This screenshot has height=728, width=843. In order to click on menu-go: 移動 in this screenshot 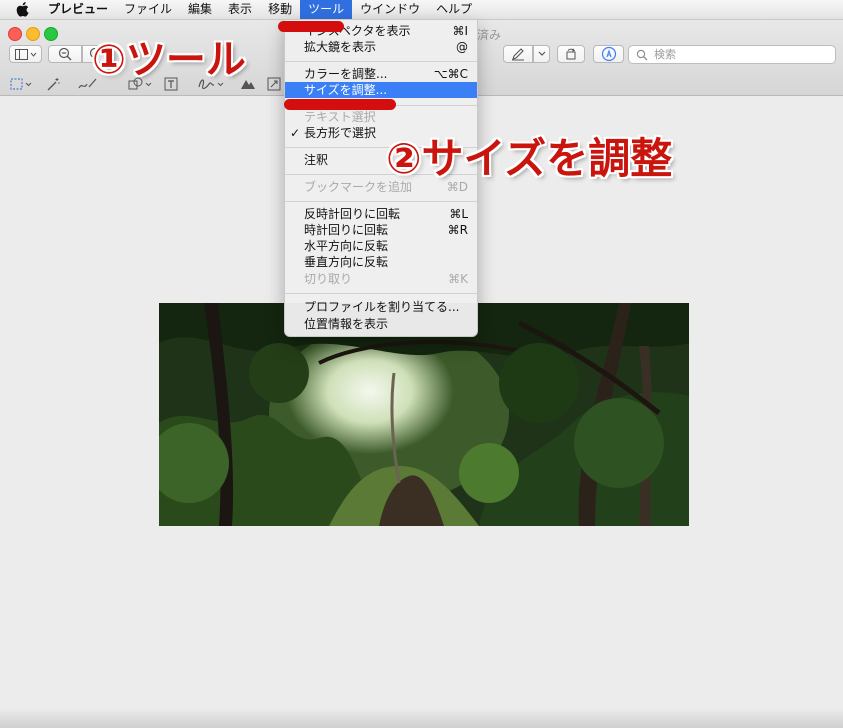, I will do `click(280, 9)`.